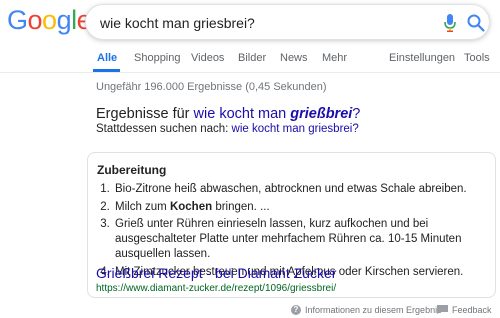 Image resolution: width=500 pixels, height=318 pixels. Describe the element at coordinates (145, 114) in the screenshot. I see `correction-prefix: Ergebnisse für` at that location.